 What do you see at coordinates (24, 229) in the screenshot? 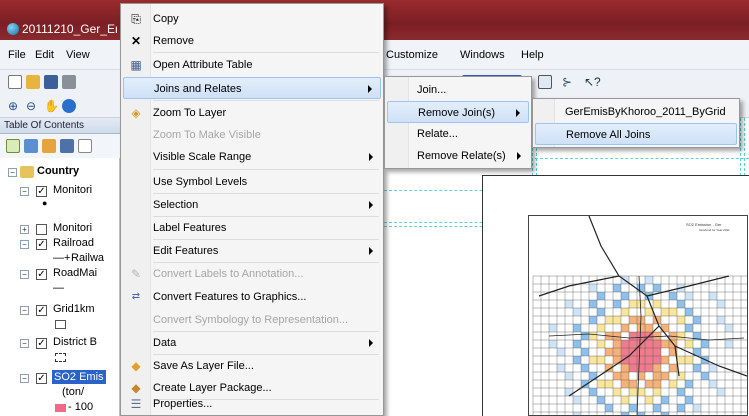
I see `expand-layer-toggle: +` at bounding box center [24, 229].